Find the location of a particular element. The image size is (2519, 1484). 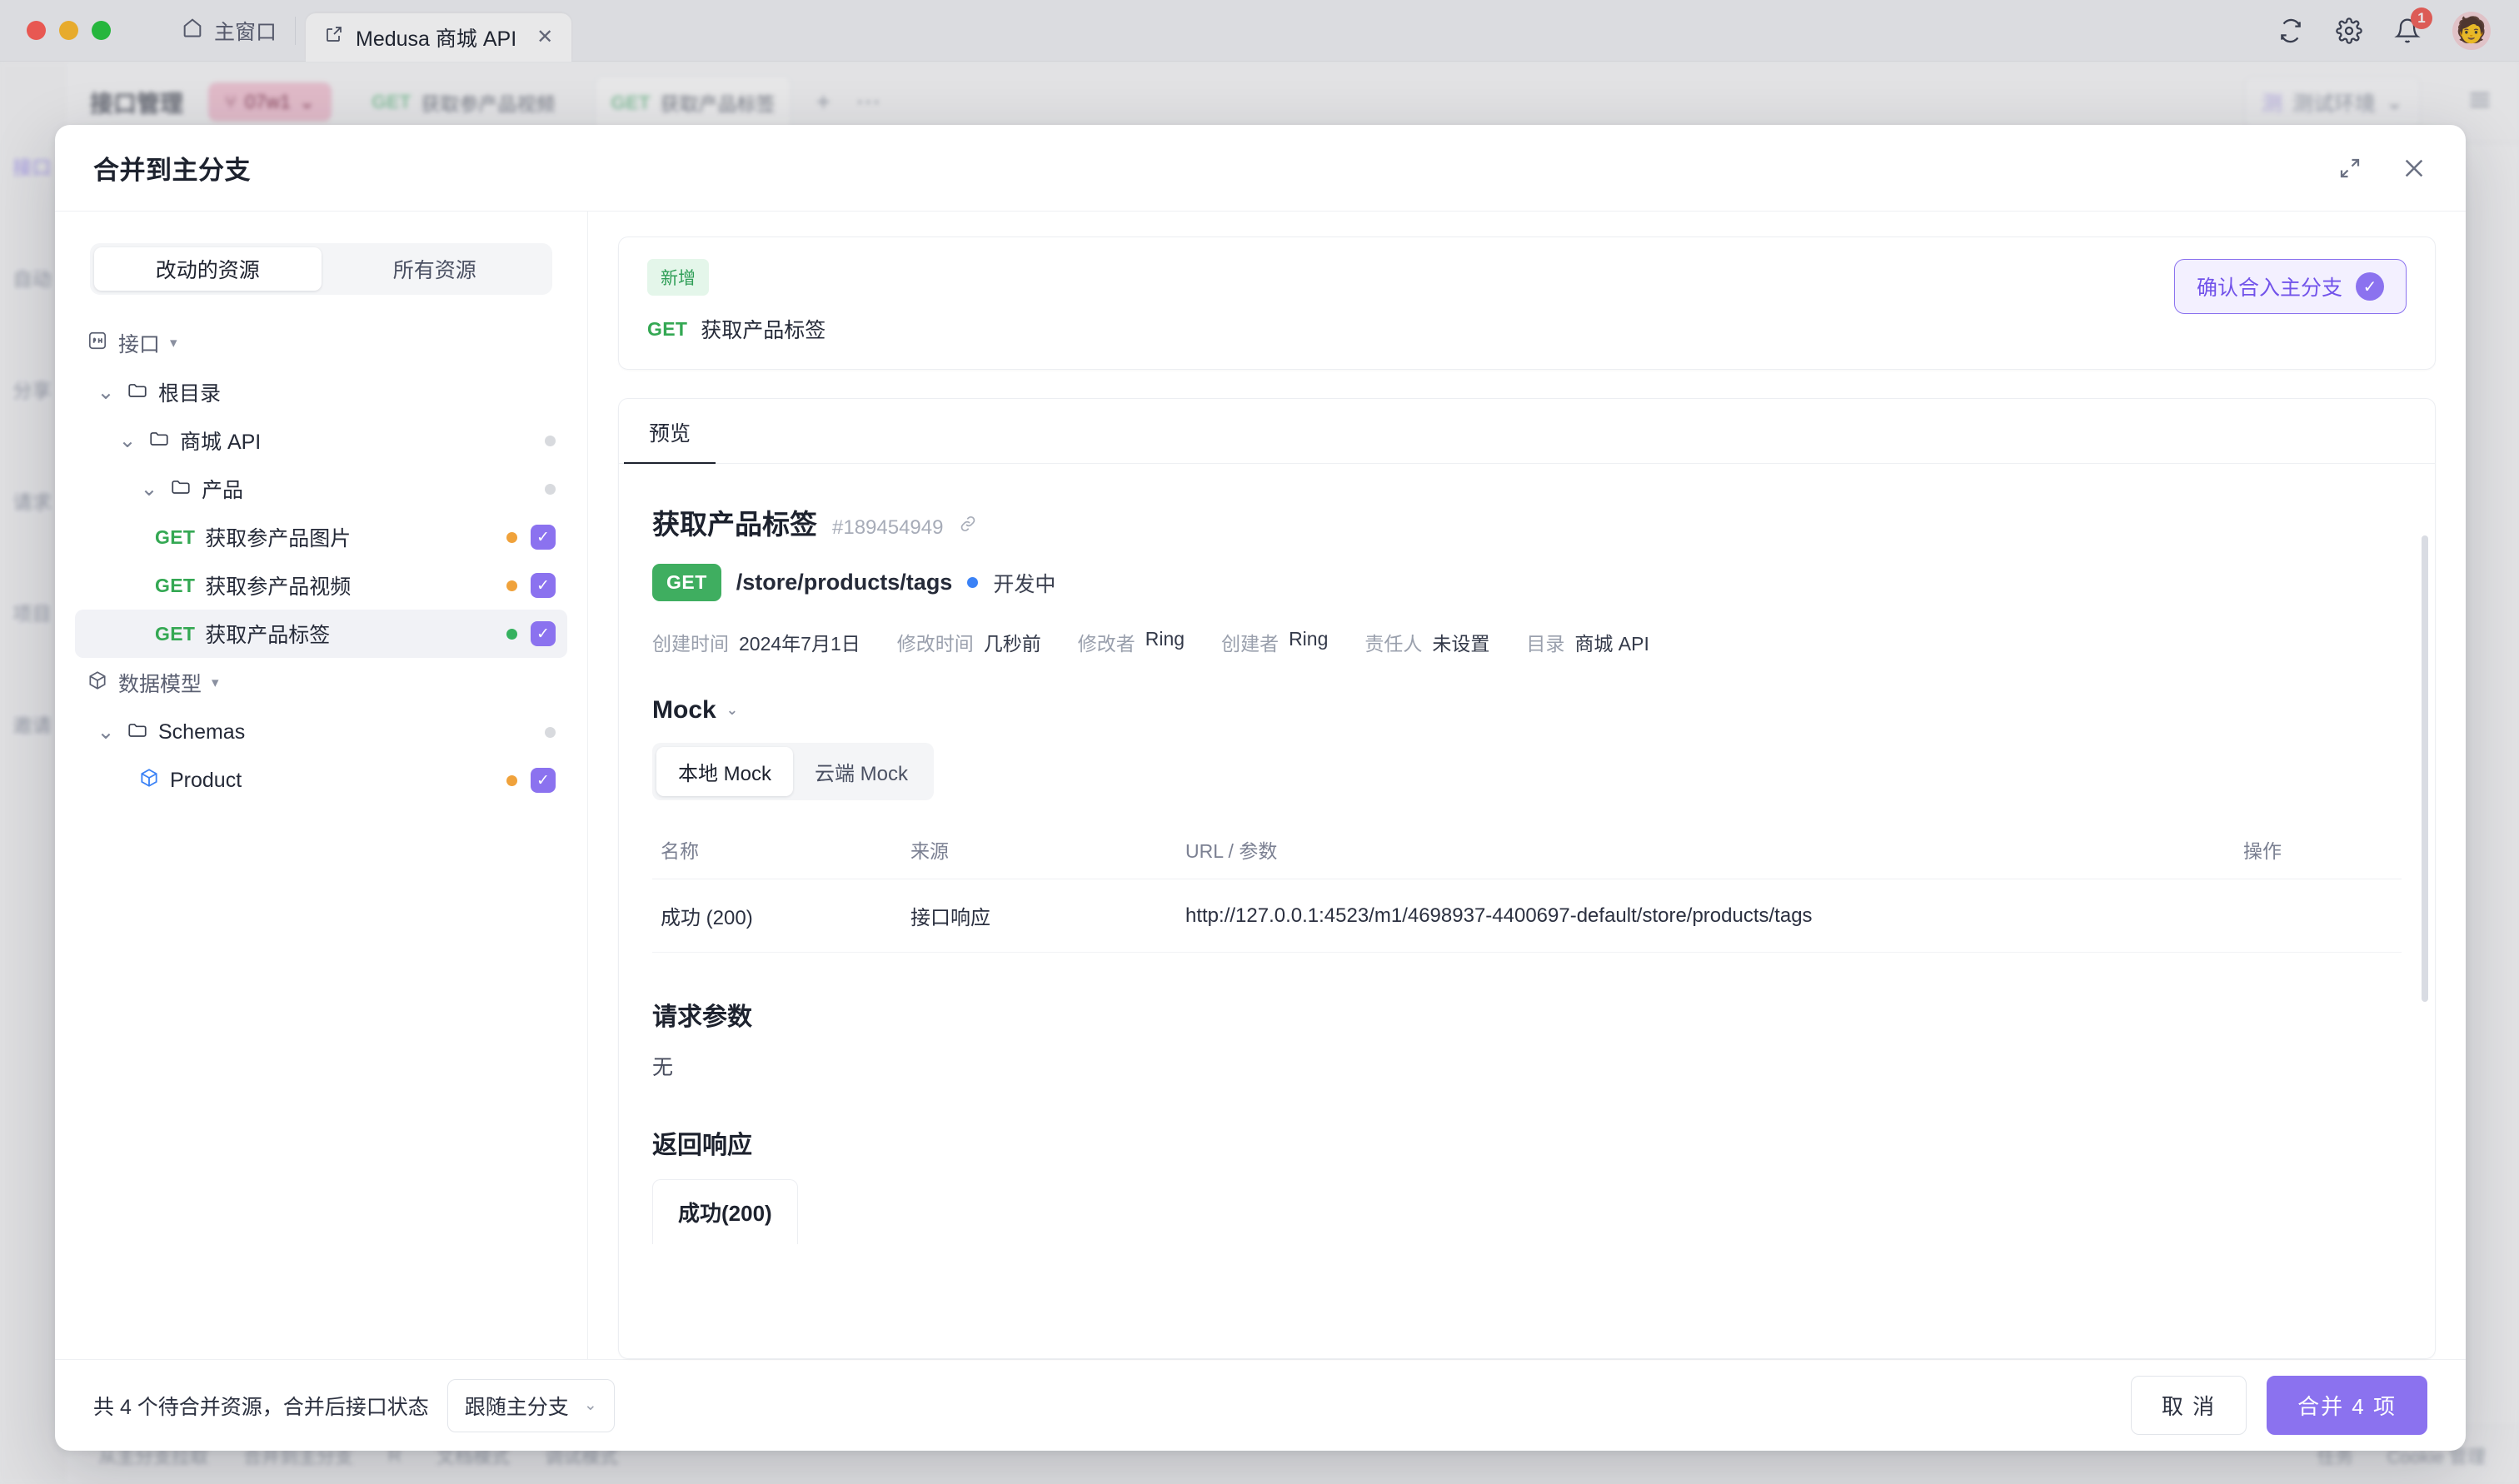

post-merge-status-select: 跟随主分支 ⌄ is located at coordinates (530, 1405).